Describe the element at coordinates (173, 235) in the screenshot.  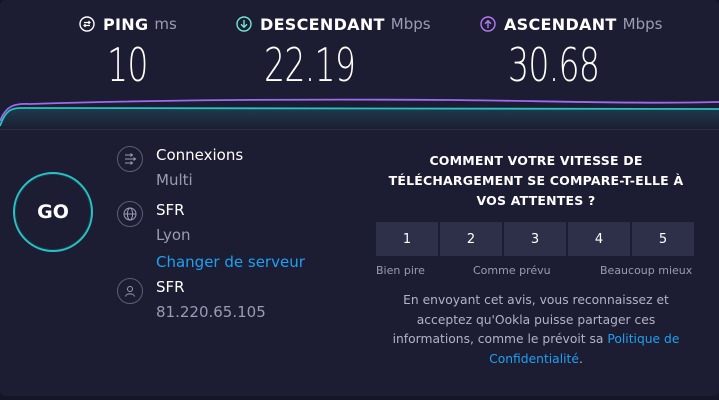
I see `server-location: Lyon` at that location.